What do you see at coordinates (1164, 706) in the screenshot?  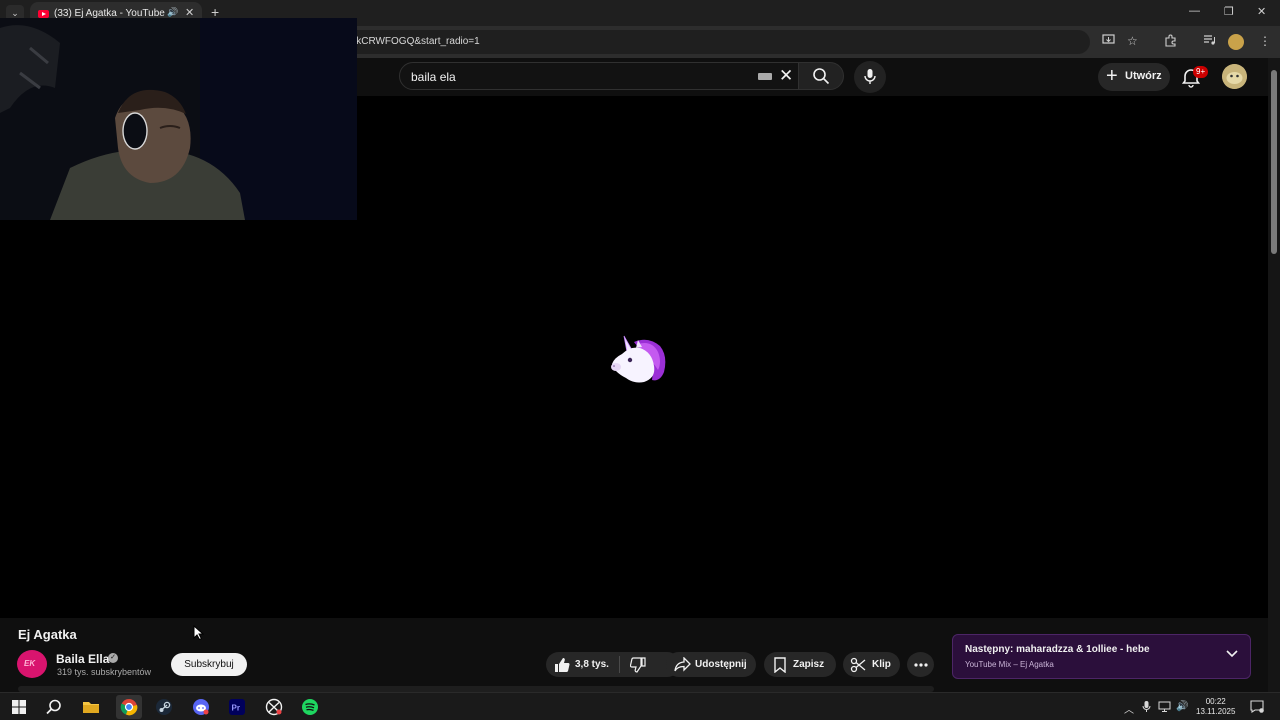 I see `network-icon` at bounding box center [1164, 706].